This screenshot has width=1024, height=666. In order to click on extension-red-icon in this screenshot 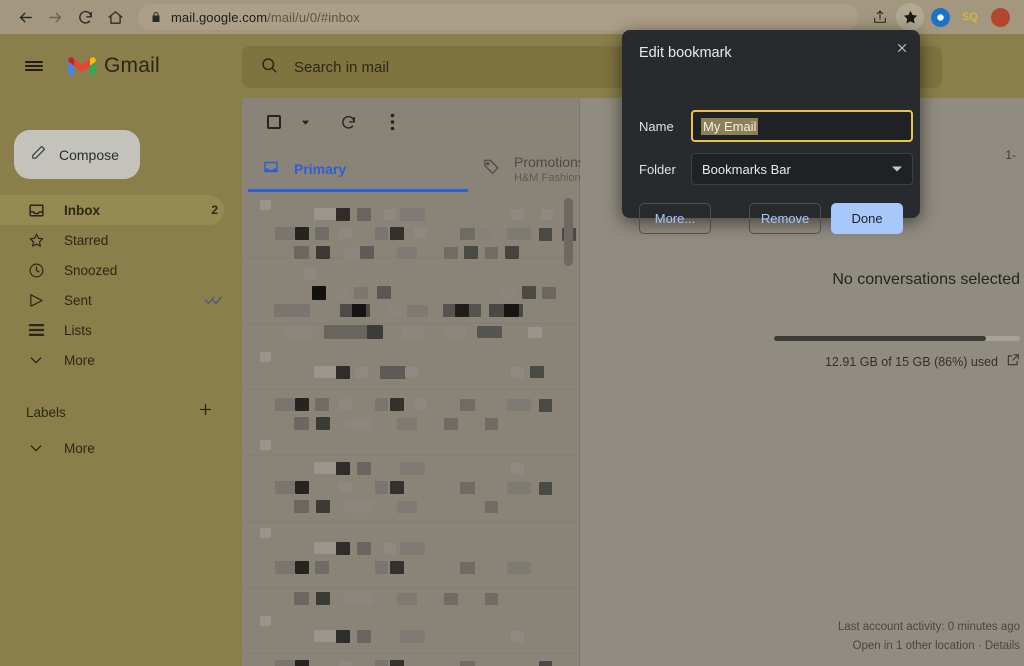, I will do `click(1000, 17)`.